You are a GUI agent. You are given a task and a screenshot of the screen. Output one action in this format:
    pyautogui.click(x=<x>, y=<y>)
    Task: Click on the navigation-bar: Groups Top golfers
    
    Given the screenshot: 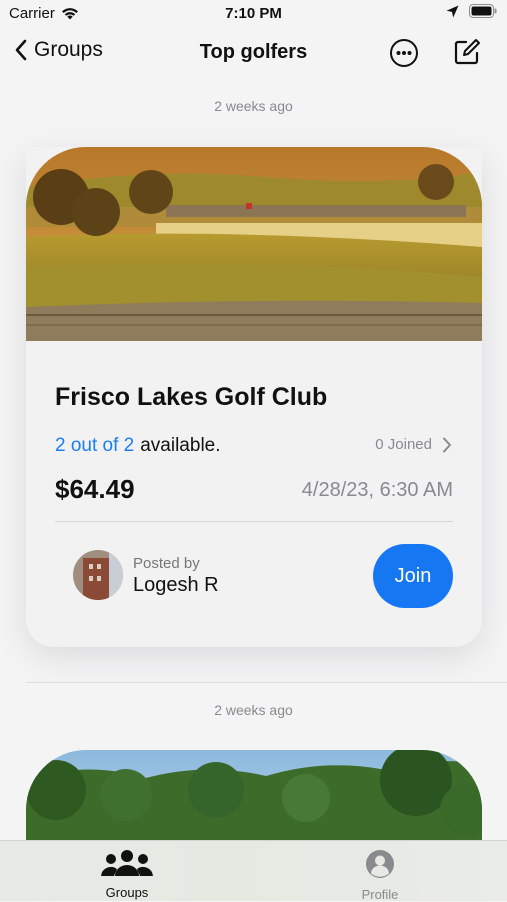 What is the action you would take?
    pyautogui.click(x=253, y=53)
    